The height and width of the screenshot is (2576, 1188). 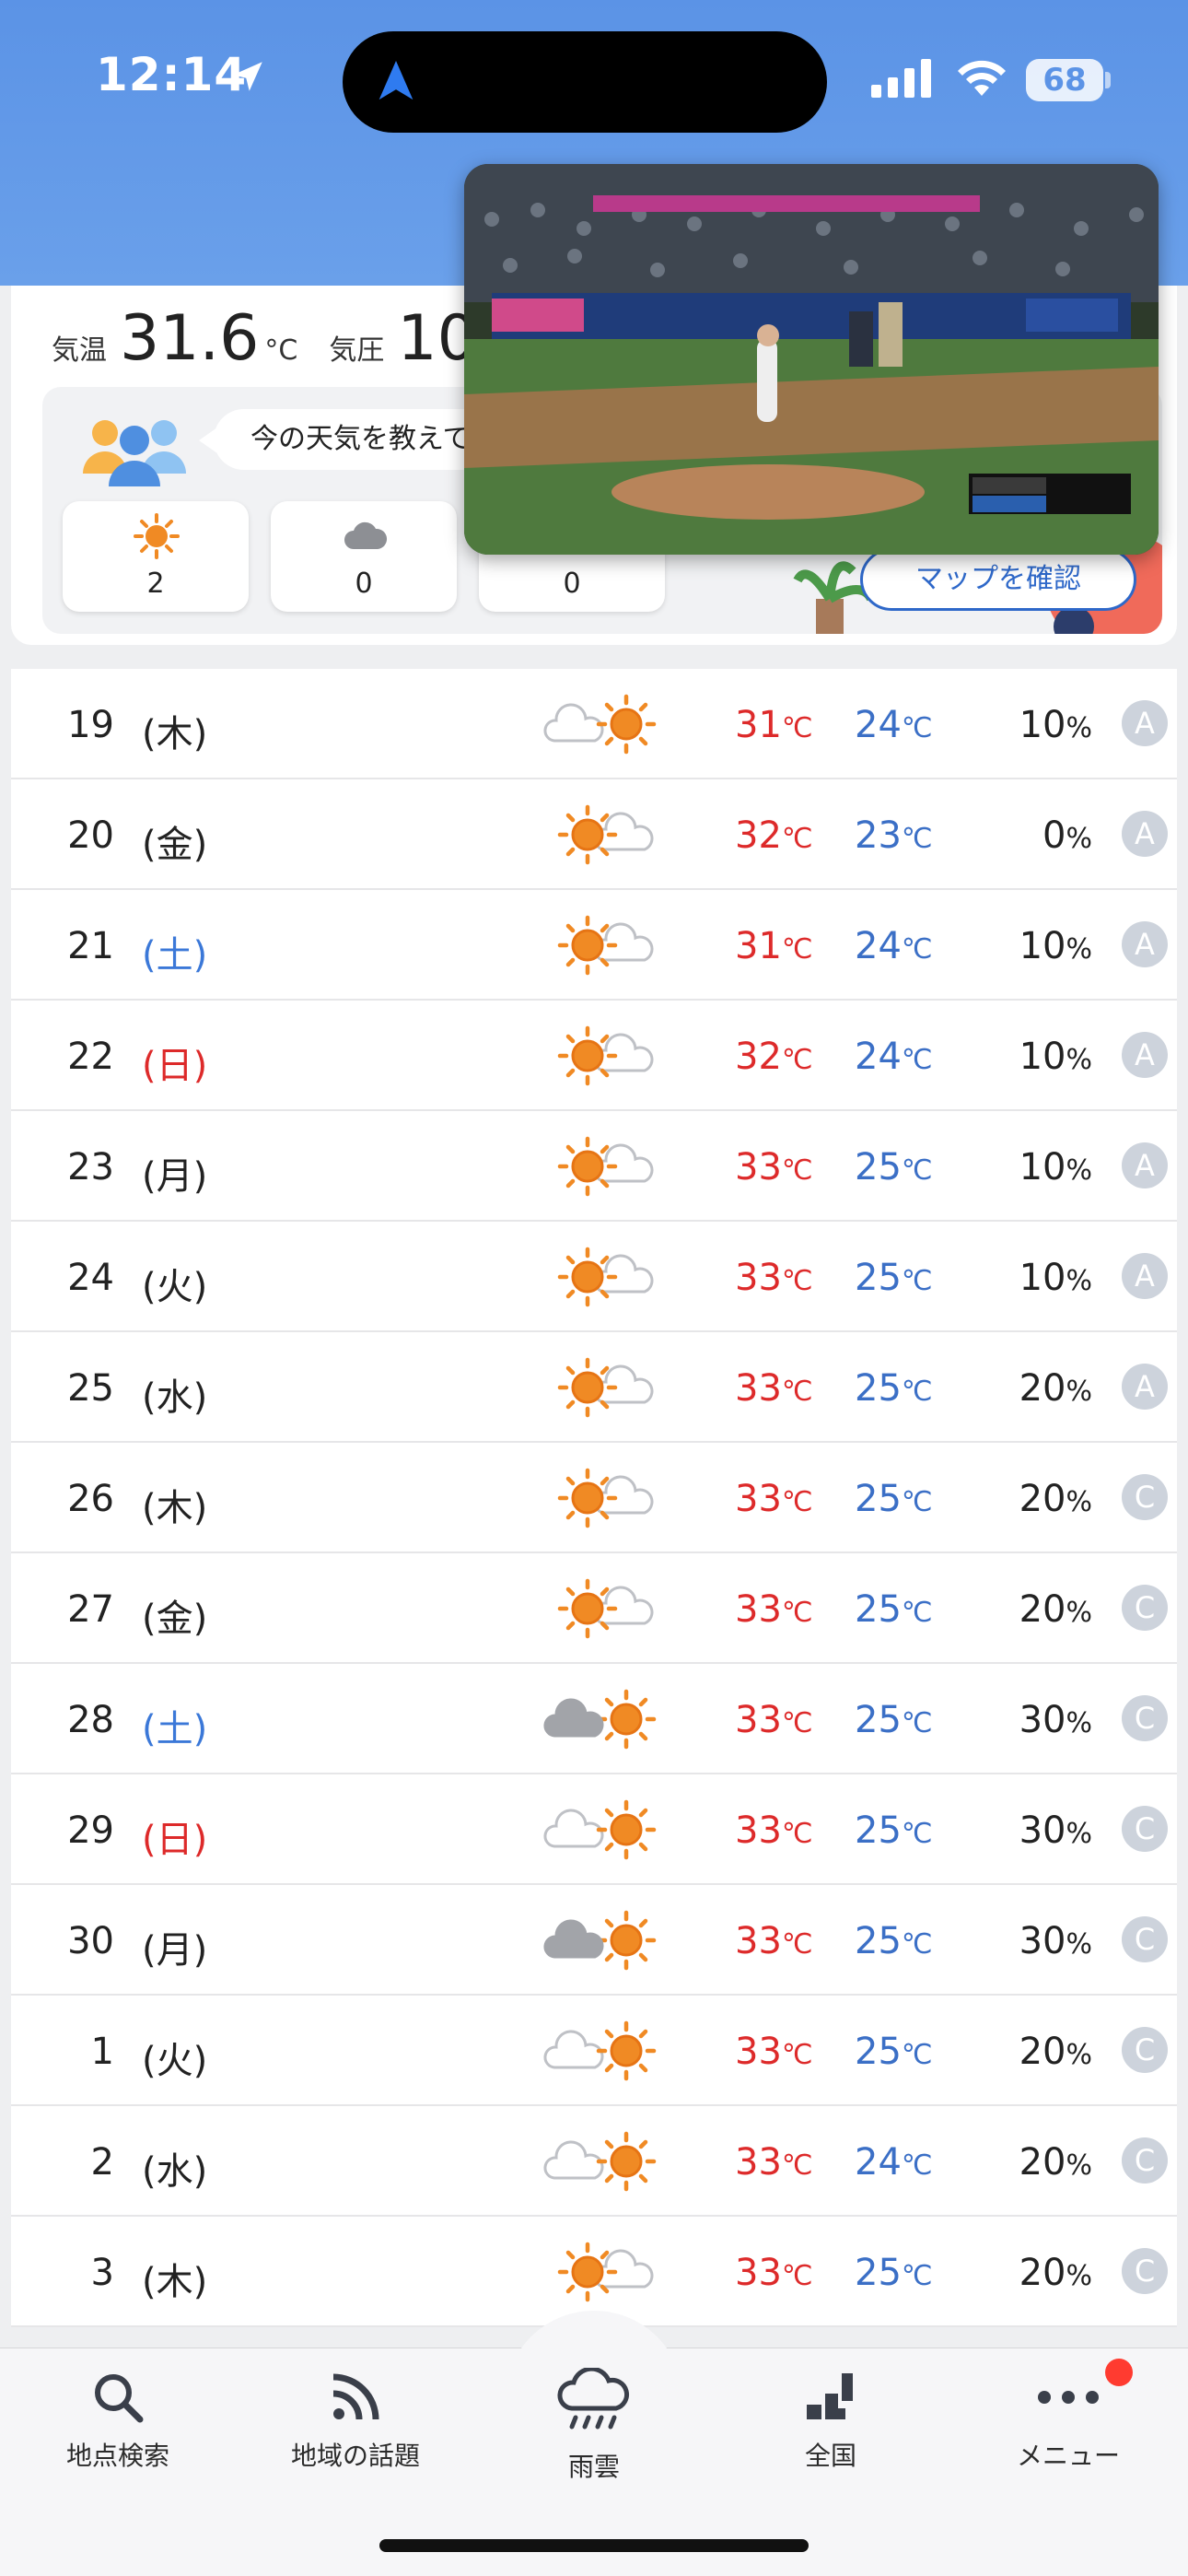 What do you see at coordinates (90, 1499) in the screenshot?
I see `forecast-day: 26` at bounding box center [90, 1499].